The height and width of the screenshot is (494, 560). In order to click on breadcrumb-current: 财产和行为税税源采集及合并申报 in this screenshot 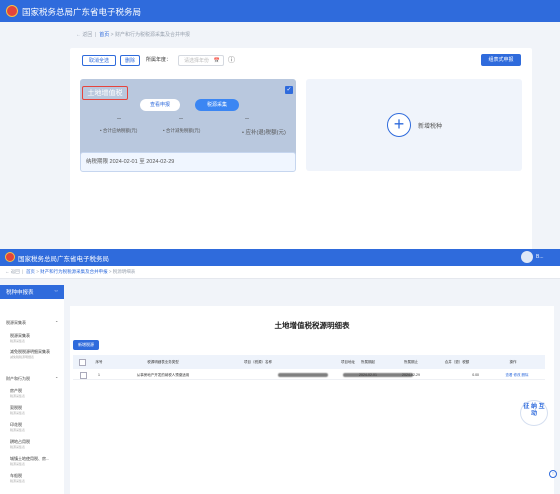, I will do `click(152, 35)`.